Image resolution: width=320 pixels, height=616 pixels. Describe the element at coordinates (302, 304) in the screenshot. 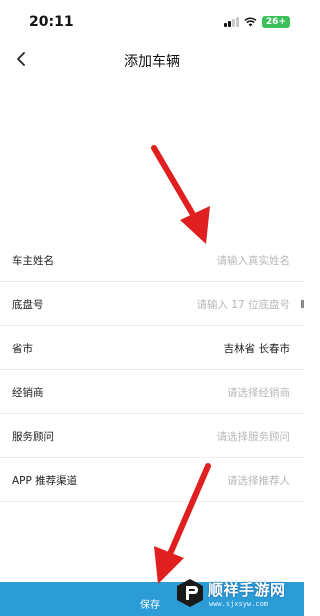

I see `scroll-indicator` at that location.